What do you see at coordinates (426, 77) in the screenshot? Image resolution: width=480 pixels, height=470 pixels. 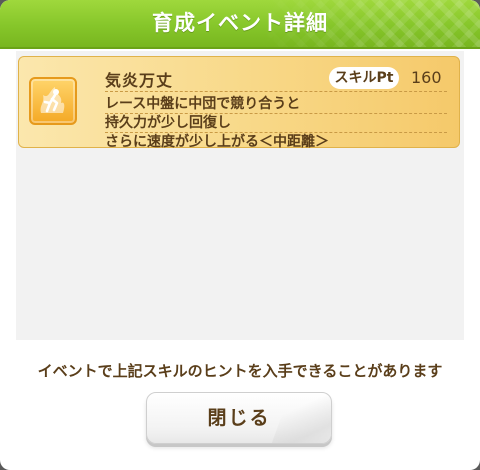 I see `skill-pt-value: 160` at bounding box center [426, 77].